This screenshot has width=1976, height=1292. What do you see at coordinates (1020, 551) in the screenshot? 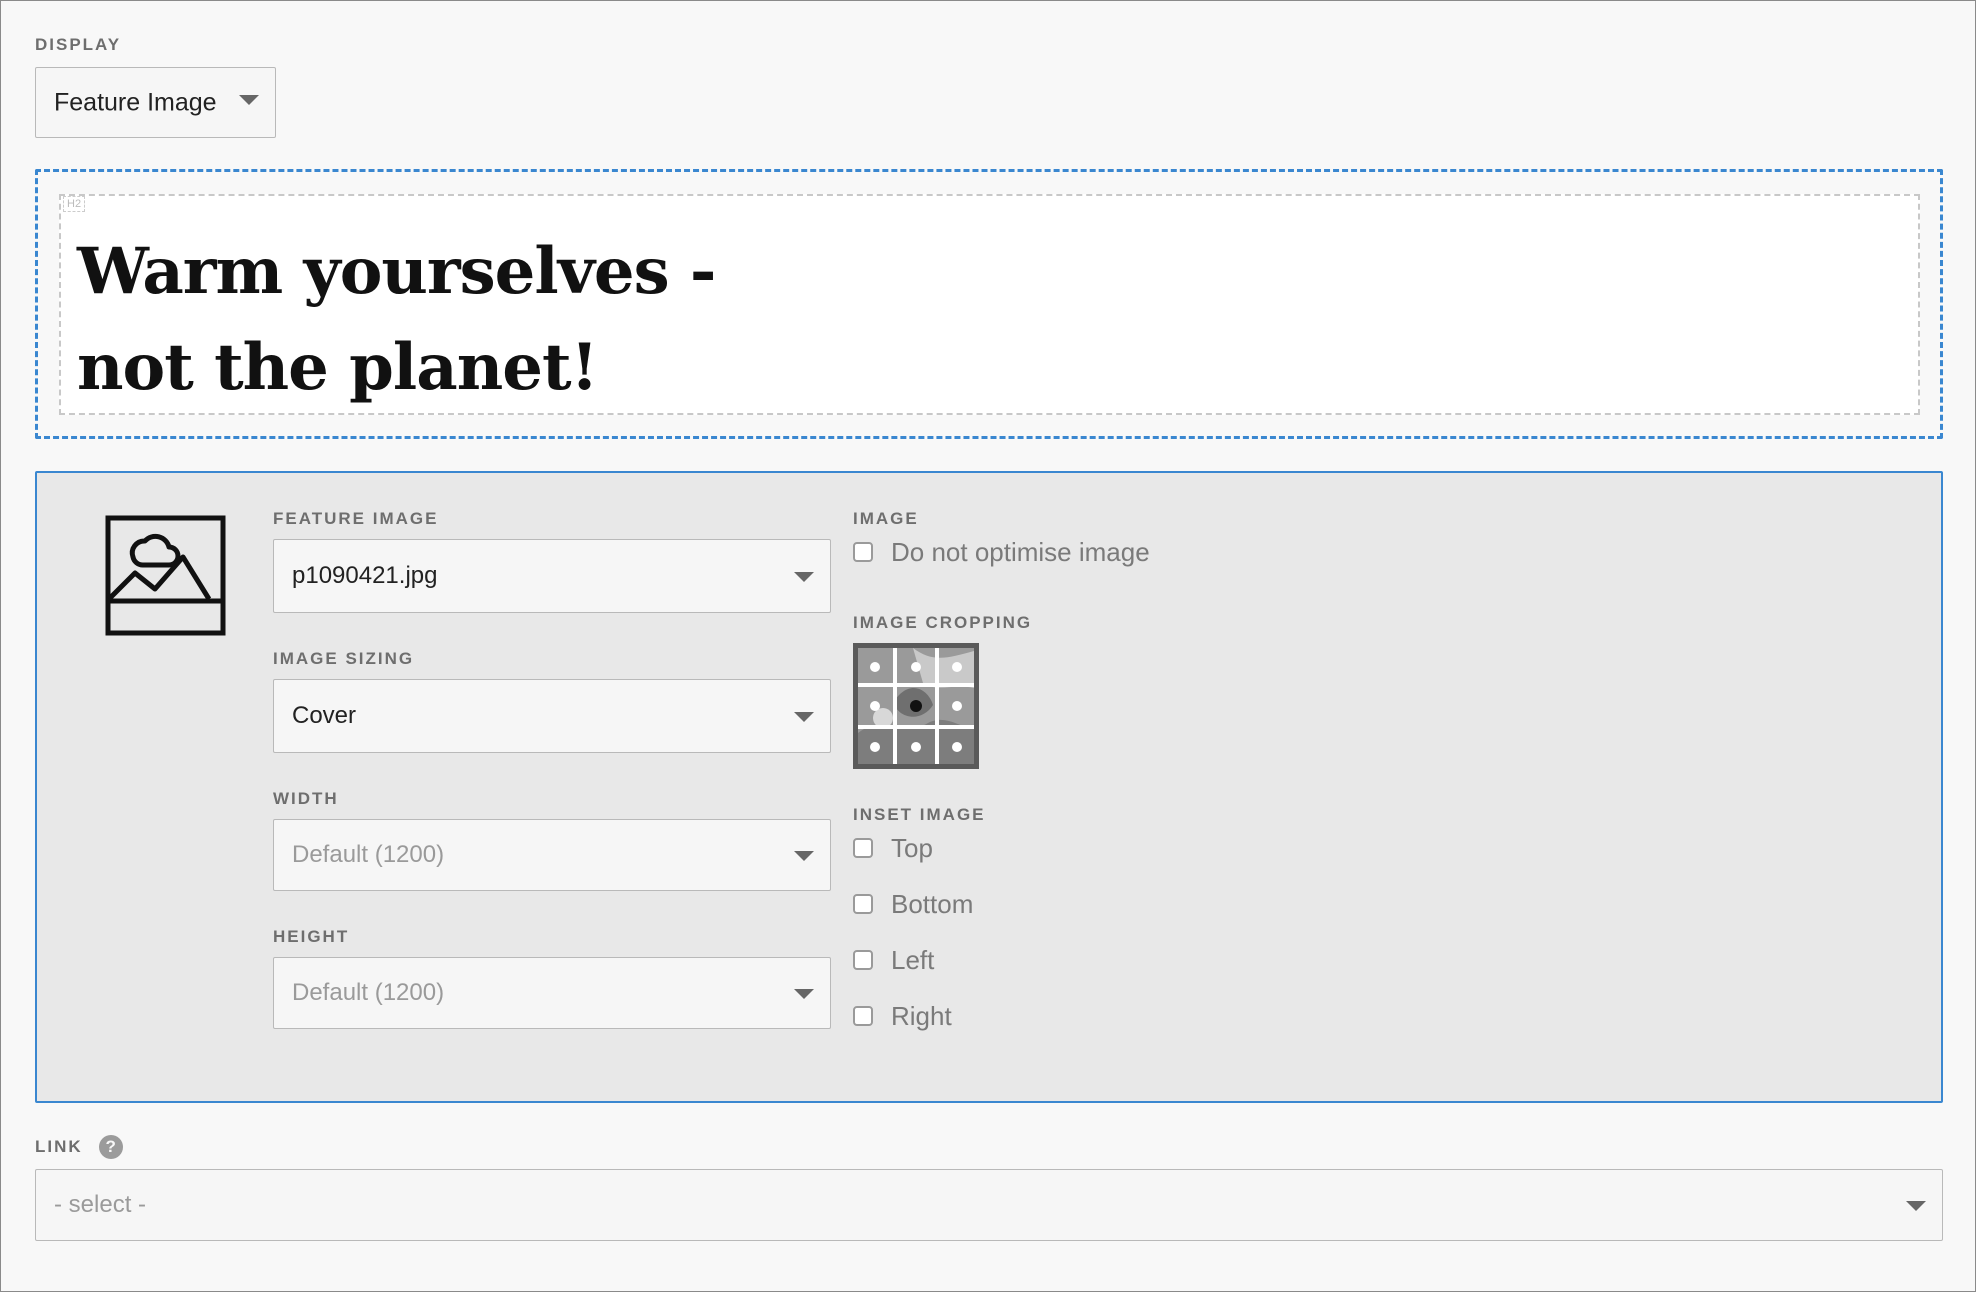
I see `optimise-checkbox-label: Do not optimise image` at bounding box center [1020, 551].